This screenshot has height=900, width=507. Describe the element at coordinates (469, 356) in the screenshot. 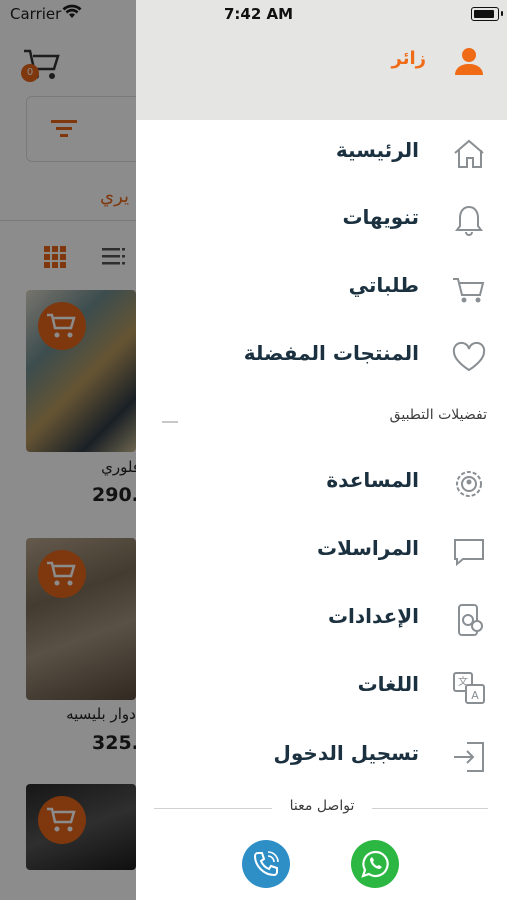

I see `heart-icon` at that location.